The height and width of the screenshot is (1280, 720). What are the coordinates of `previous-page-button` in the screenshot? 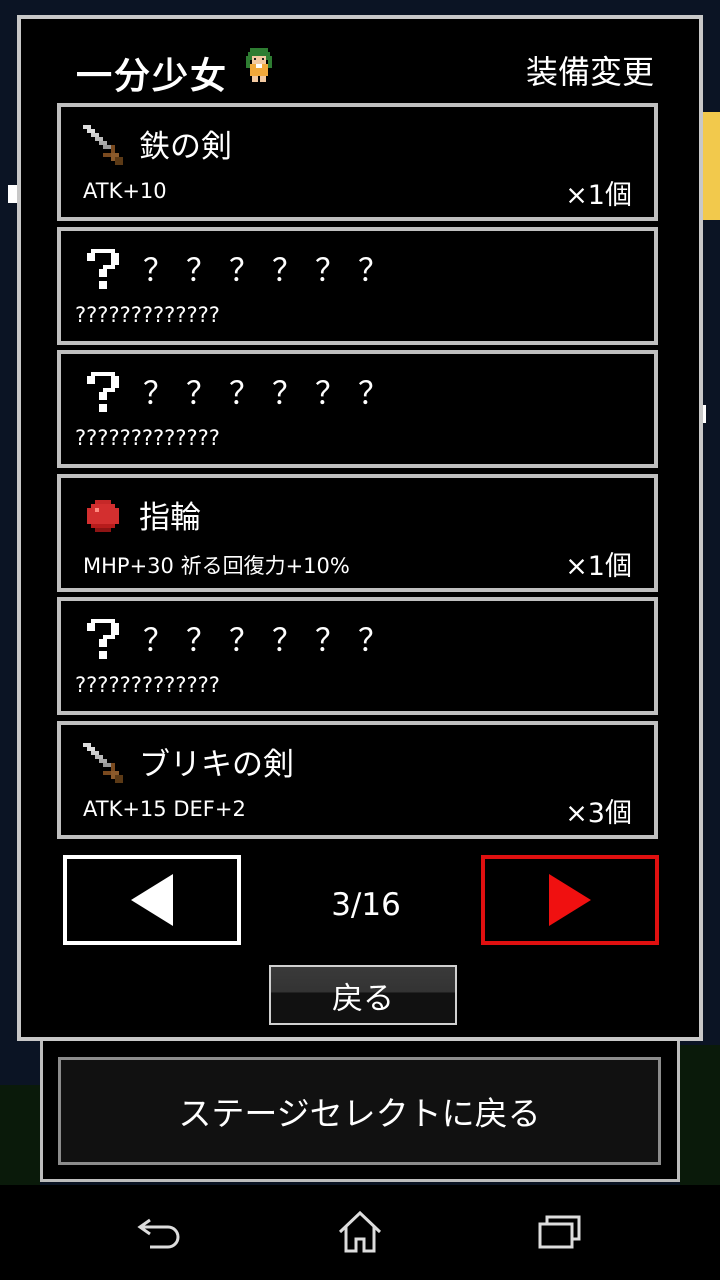 It's located at (152, 900).